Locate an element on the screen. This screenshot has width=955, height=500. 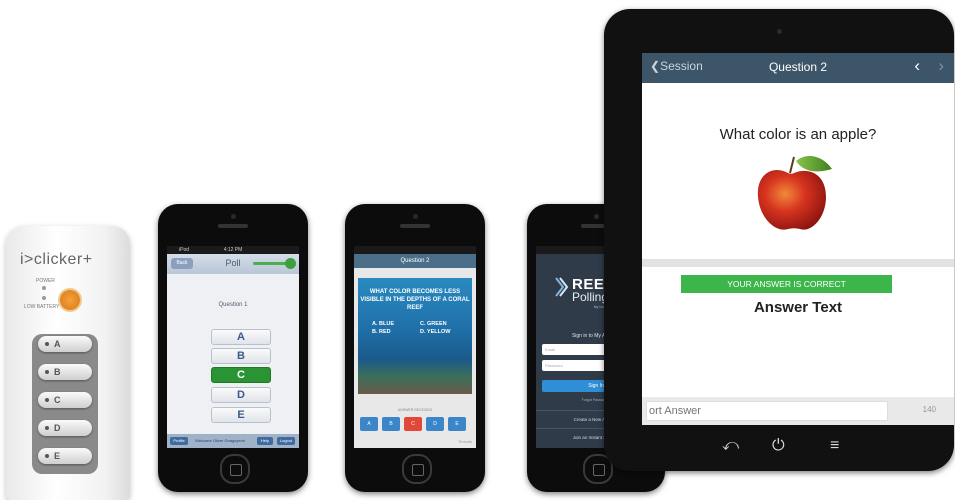
status-bar: iPod 4:12 PM is located at coordinates (233, 250).